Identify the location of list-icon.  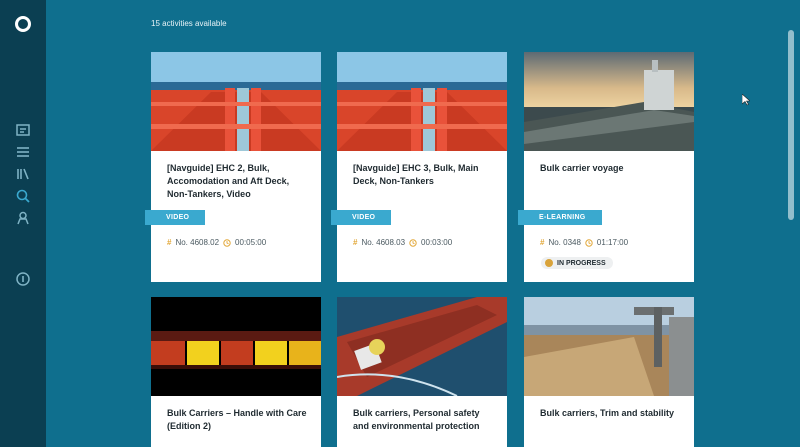
(23, 152).